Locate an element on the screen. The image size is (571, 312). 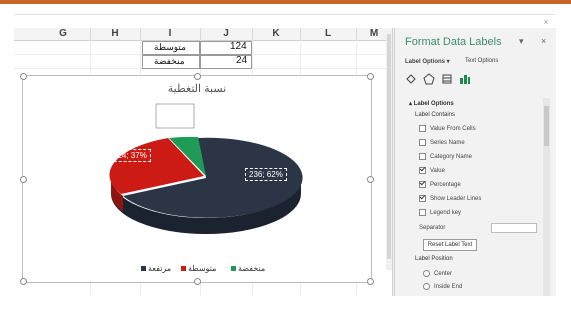
legend-label: متوسطة is located at coordinates (202, 268).